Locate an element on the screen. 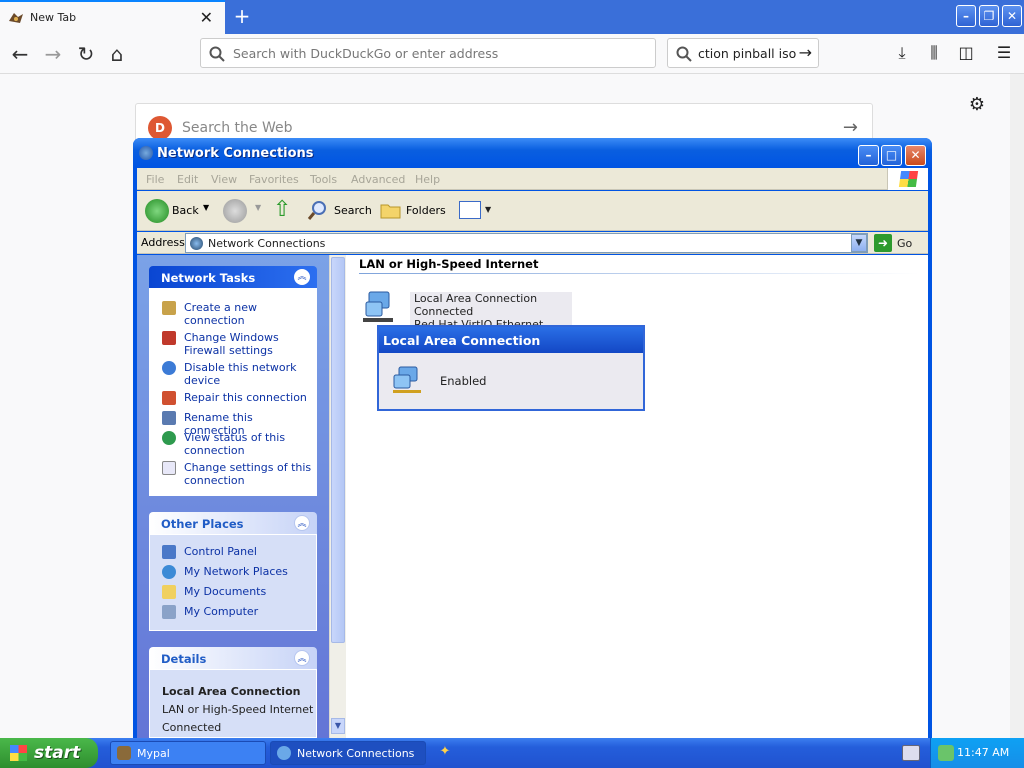 The width and height of the screenshot is (1024, 768). place-label: My Documents is located at coordinates (225, 591).